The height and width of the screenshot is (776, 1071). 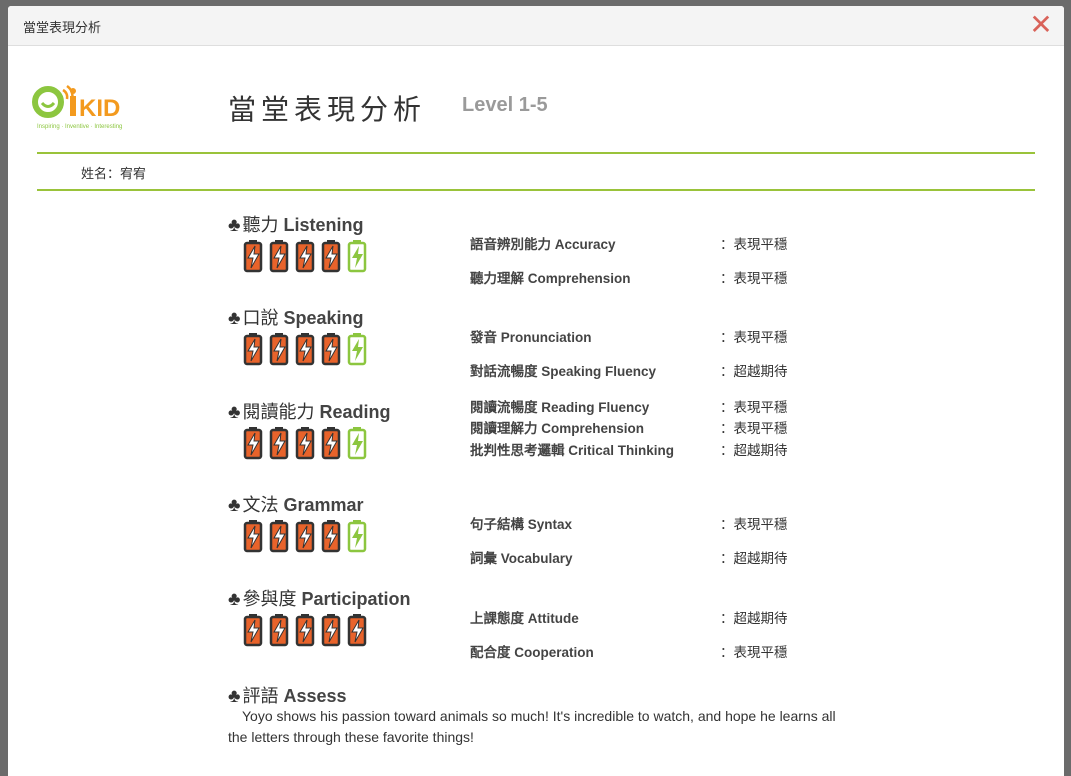 What do you see at coordinates (521, 558) in the screenshot?
I see `criterion-label: 詞彙 Vocabulary` at bounding box center [521, 558].